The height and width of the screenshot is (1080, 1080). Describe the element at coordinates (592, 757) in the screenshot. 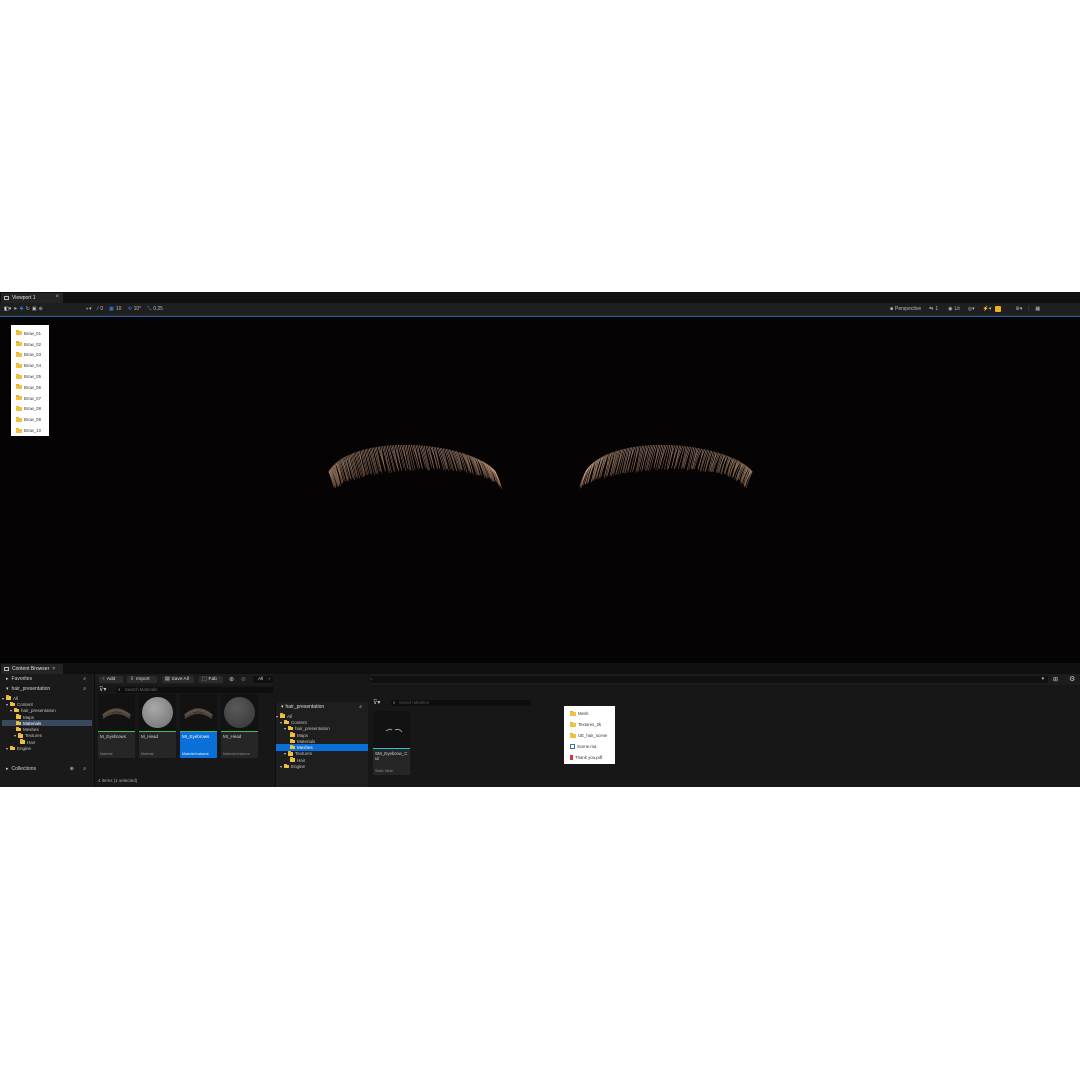

I see `file-list-item: Thank you.pdf` at that location.